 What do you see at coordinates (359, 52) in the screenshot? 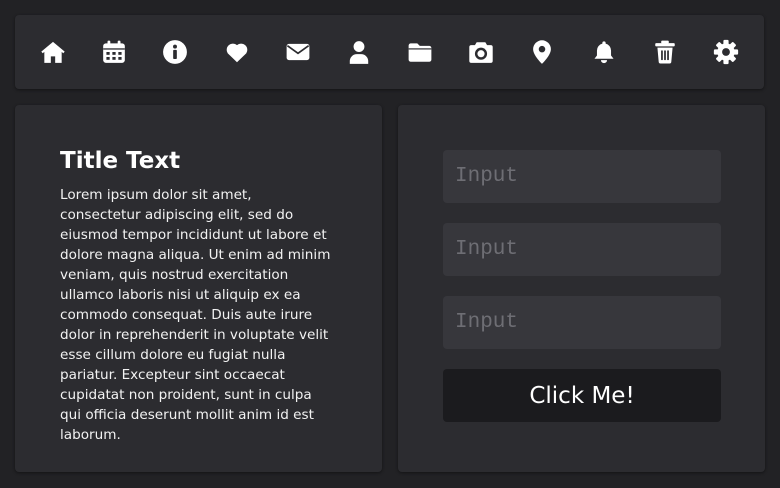
I see `user-icon` at bounding box center [359, 52].